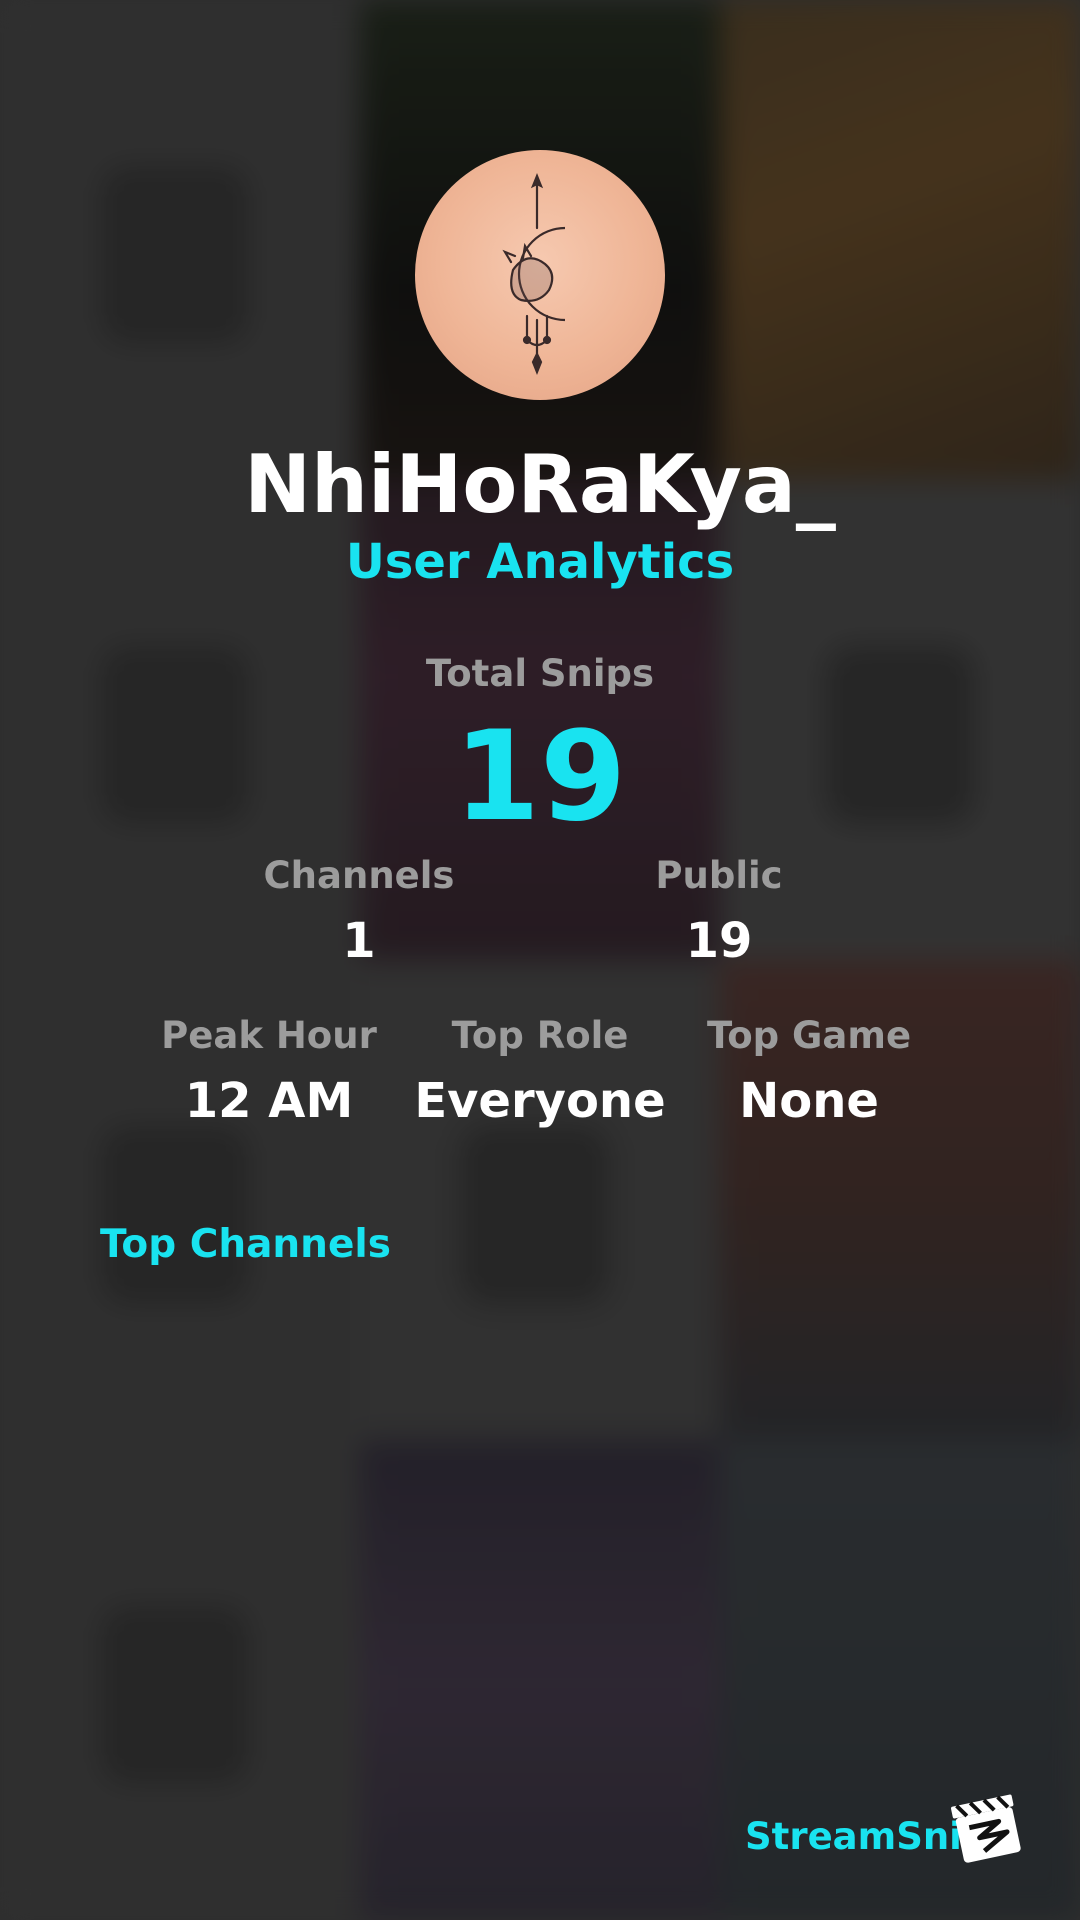 Image resolution: width=1080 pixels, height=1920 pixels. What do you see at coordinates (540, 562) in the screenshot?
I see `page-subtitle: User Analytics` at bounding box center [540, 562].